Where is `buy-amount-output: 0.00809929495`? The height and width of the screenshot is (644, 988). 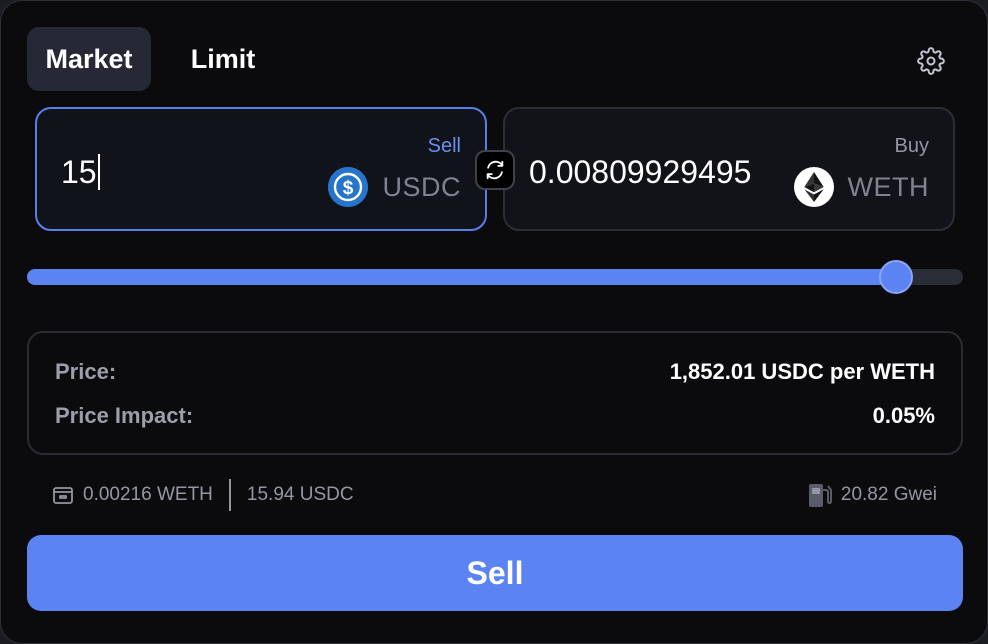 buy-amount-output: 0.00809929495 is located at coordinates (640, 172).